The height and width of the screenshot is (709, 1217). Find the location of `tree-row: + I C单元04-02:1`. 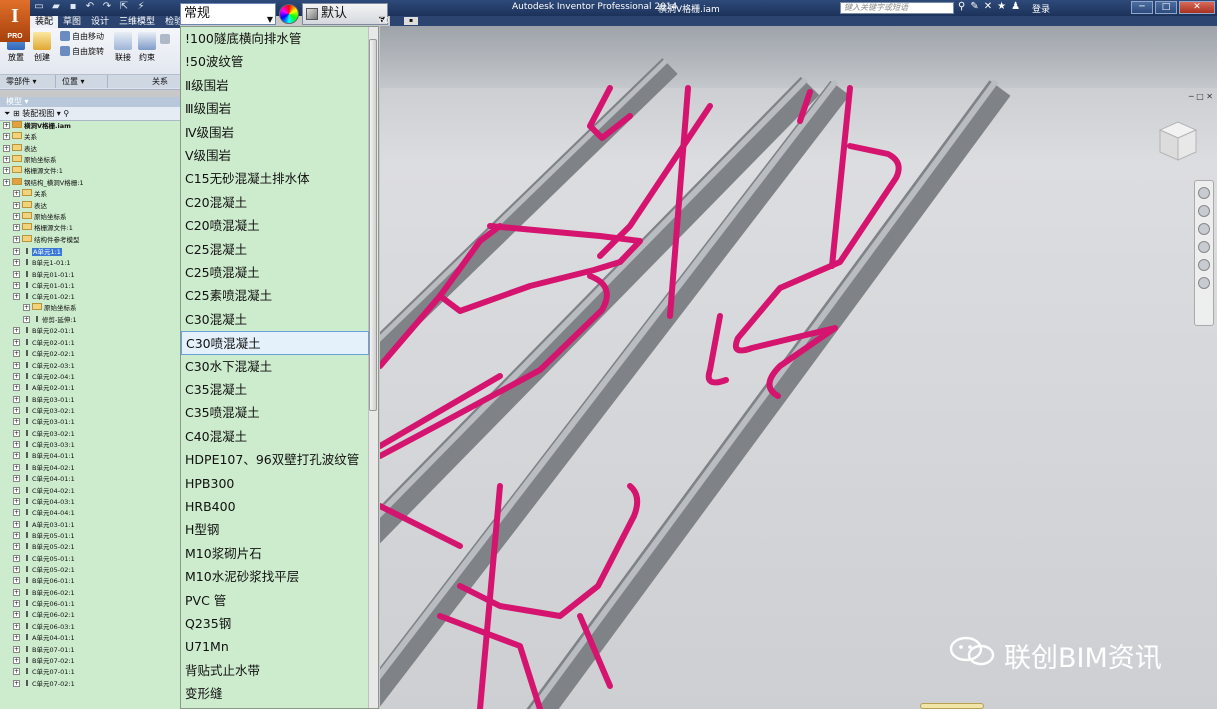

tree-row: + I C单元04-02:1 is located at coordinates (90, 490).